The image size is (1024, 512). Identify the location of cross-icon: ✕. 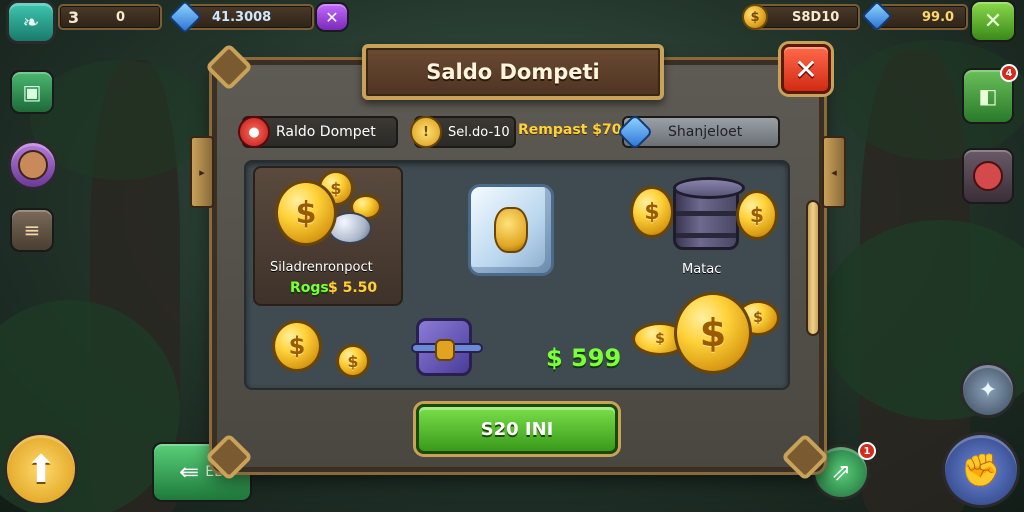
(993, 21).